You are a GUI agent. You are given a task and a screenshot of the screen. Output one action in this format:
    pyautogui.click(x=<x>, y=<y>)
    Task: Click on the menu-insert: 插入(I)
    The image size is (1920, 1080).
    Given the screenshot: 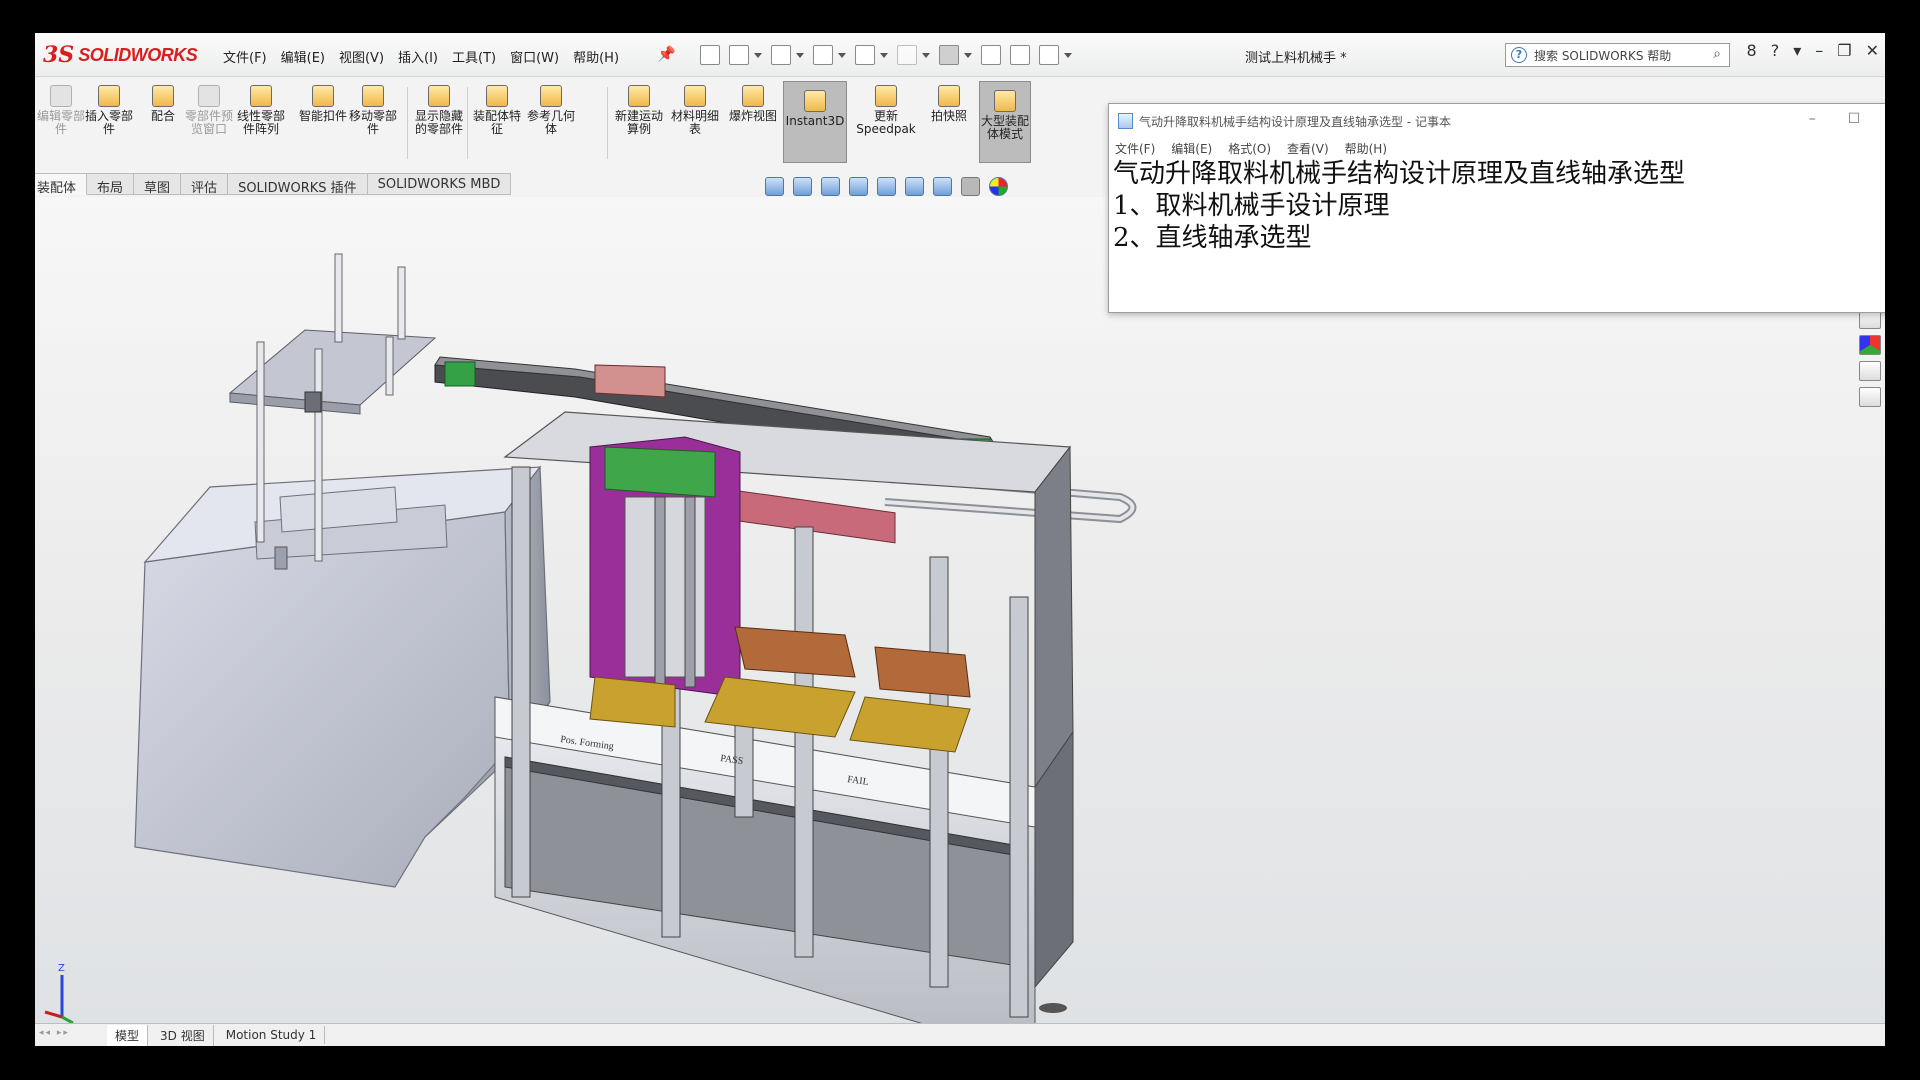 What is the action you would take?
    pyautogui.click(x=418, y=56)
    